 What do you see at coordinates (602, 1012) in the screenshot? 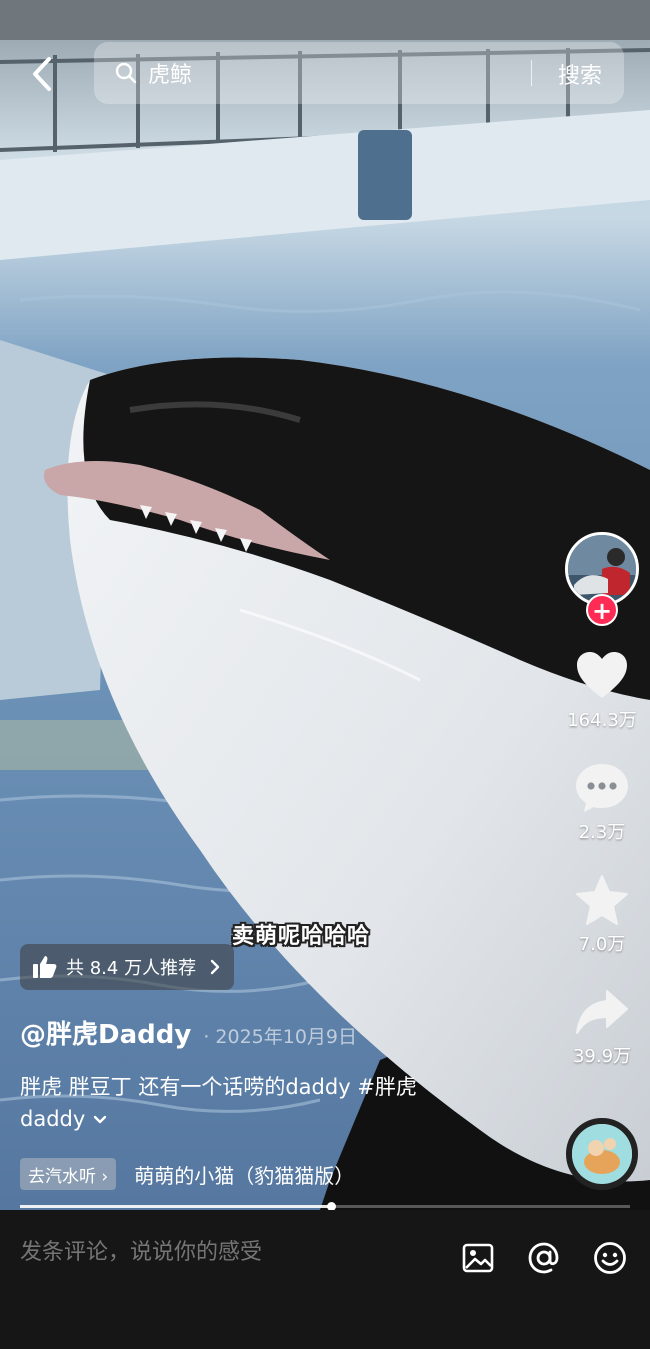
I see `share-arrow-icon` at bounding box center [602, 1012].